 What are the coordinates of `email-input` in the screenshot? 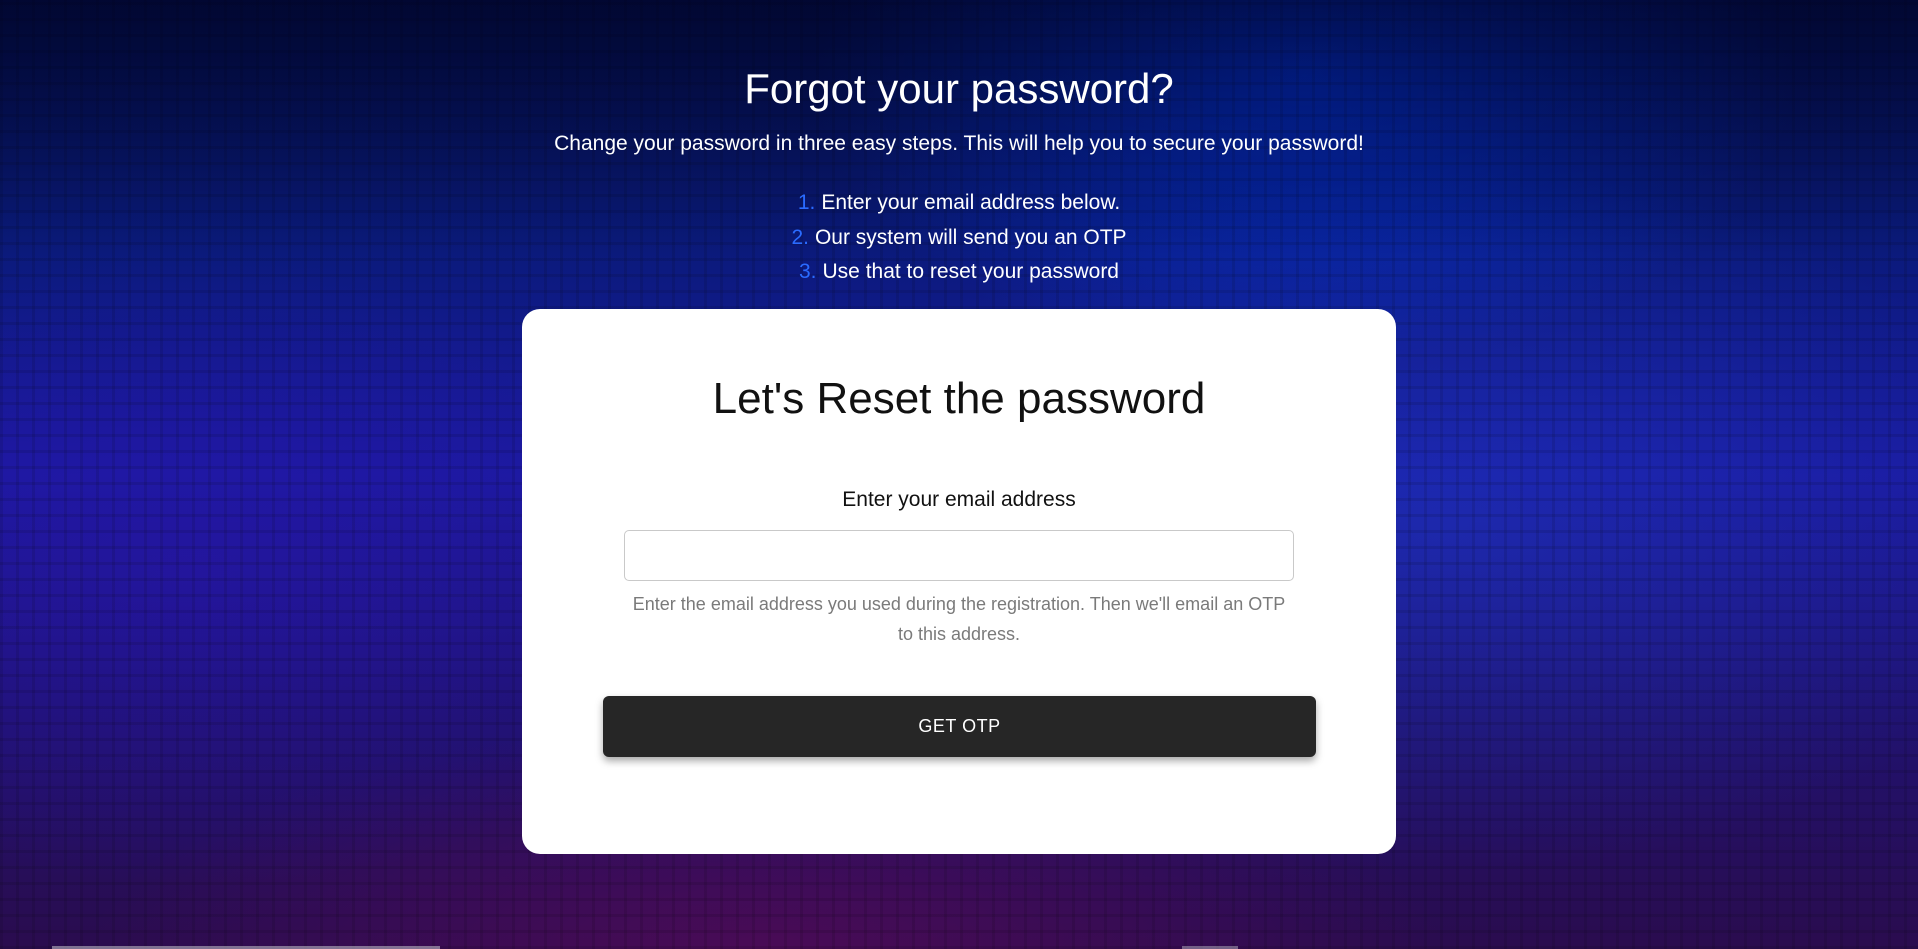 It's located at (959, 555).